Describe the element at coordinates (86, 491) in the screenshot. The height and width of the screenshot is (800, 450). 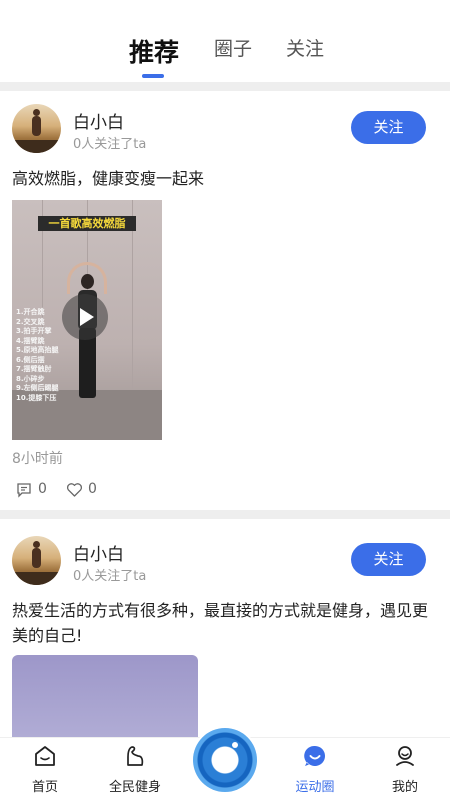
I see `like-button: 0` at that location.